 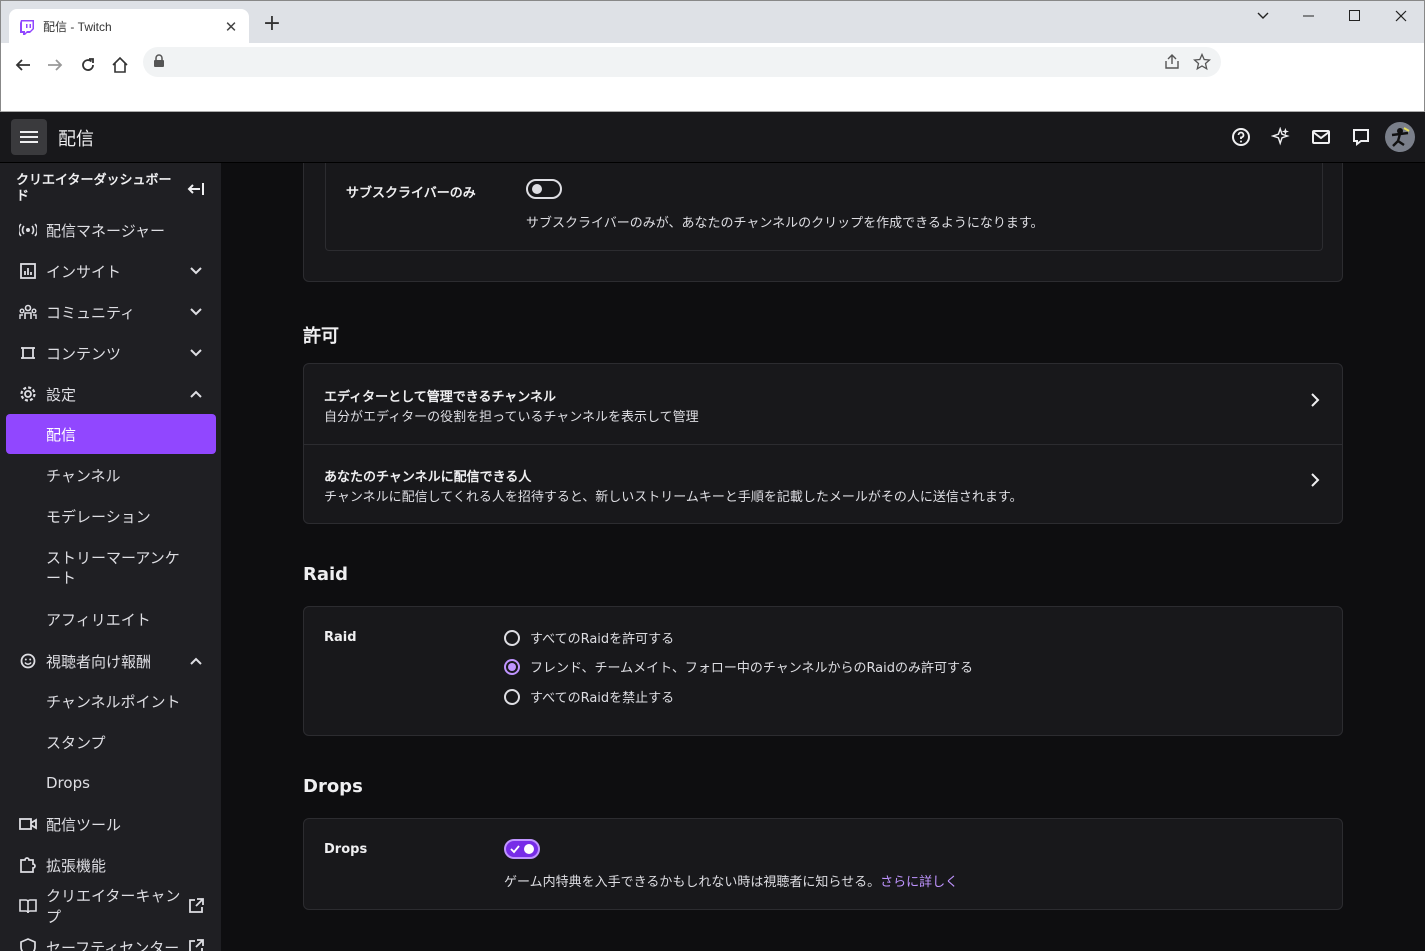 What do you see at coordinates (111, 701) in the screenshot?
I see `sidebar-item-channel-points: チャンネルポイント` at bounding box center [111, 701].